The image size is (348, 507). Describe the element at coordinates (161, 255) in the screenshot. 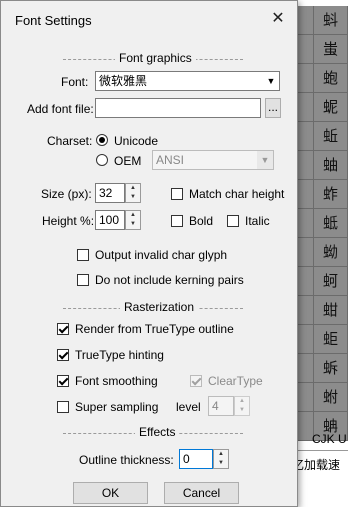

I see `output-invalid-glyph-label: Output invalid char glyph` at that location.